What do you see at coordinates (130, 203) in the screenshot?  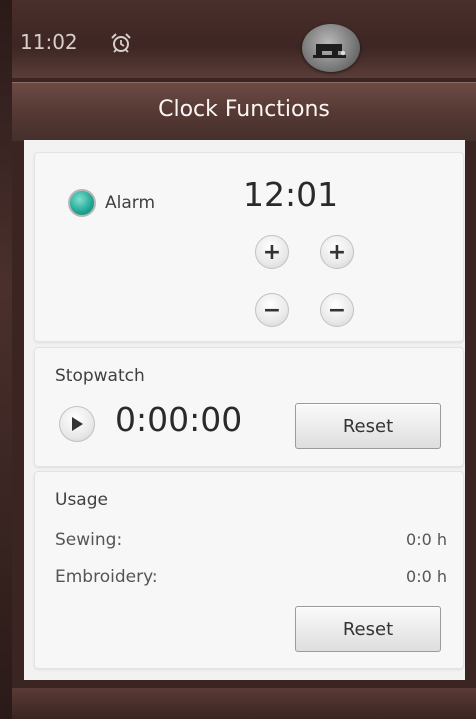 I see `alarm-label: Alarm` at bounding box center [130, 203].